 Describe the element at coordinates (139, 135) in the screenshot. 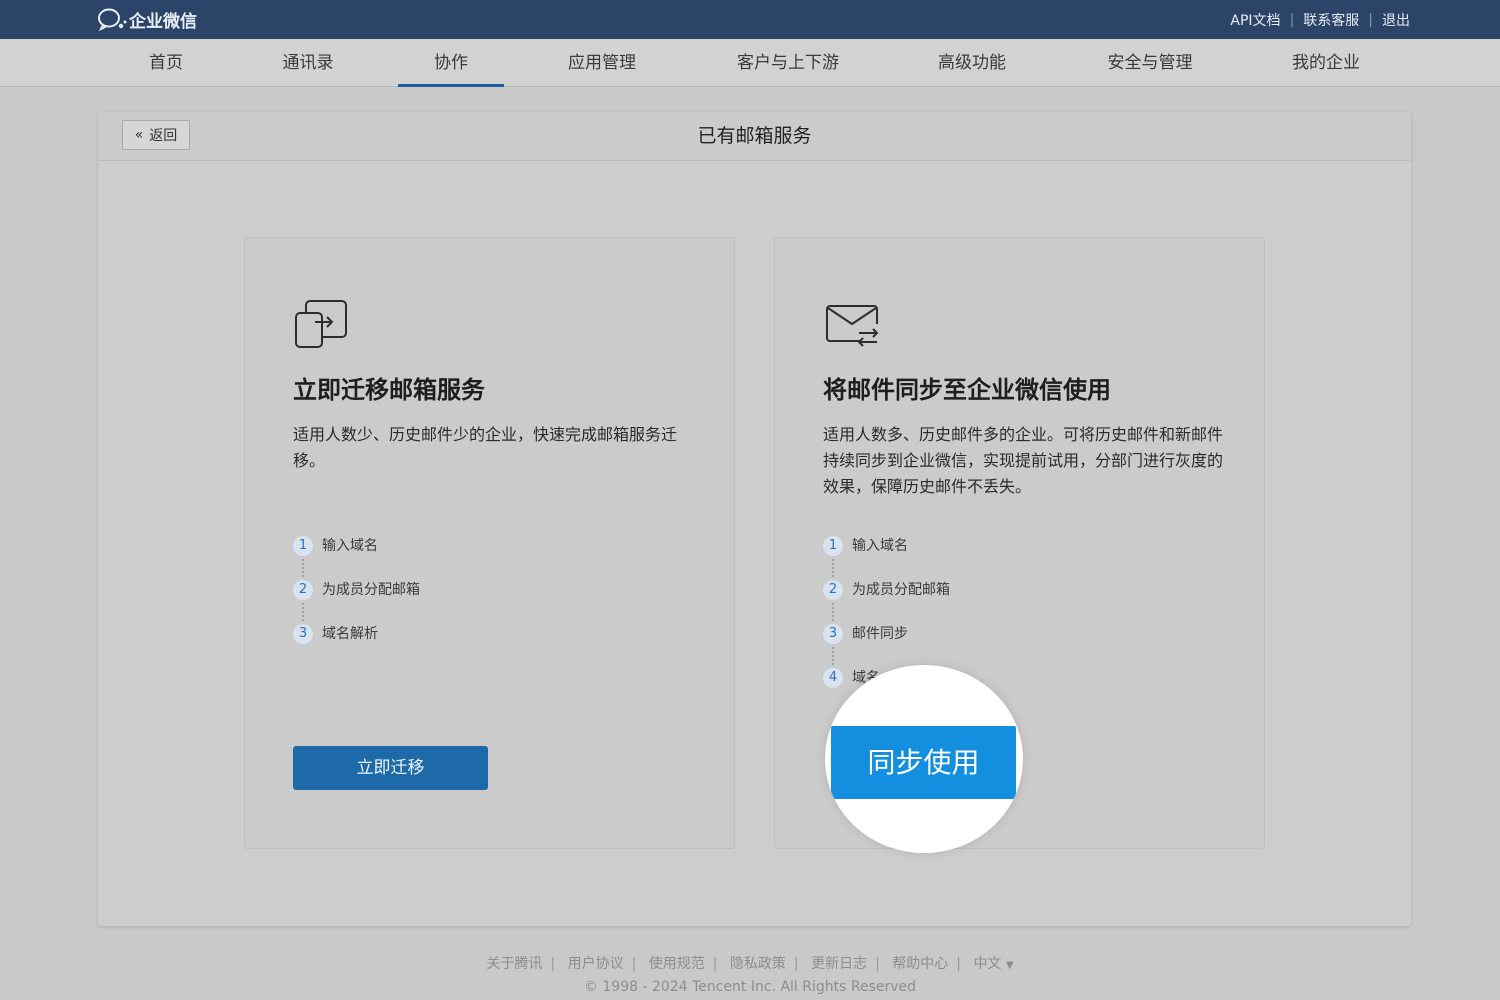

I see `double-chevron-left-icon: «` at that location.